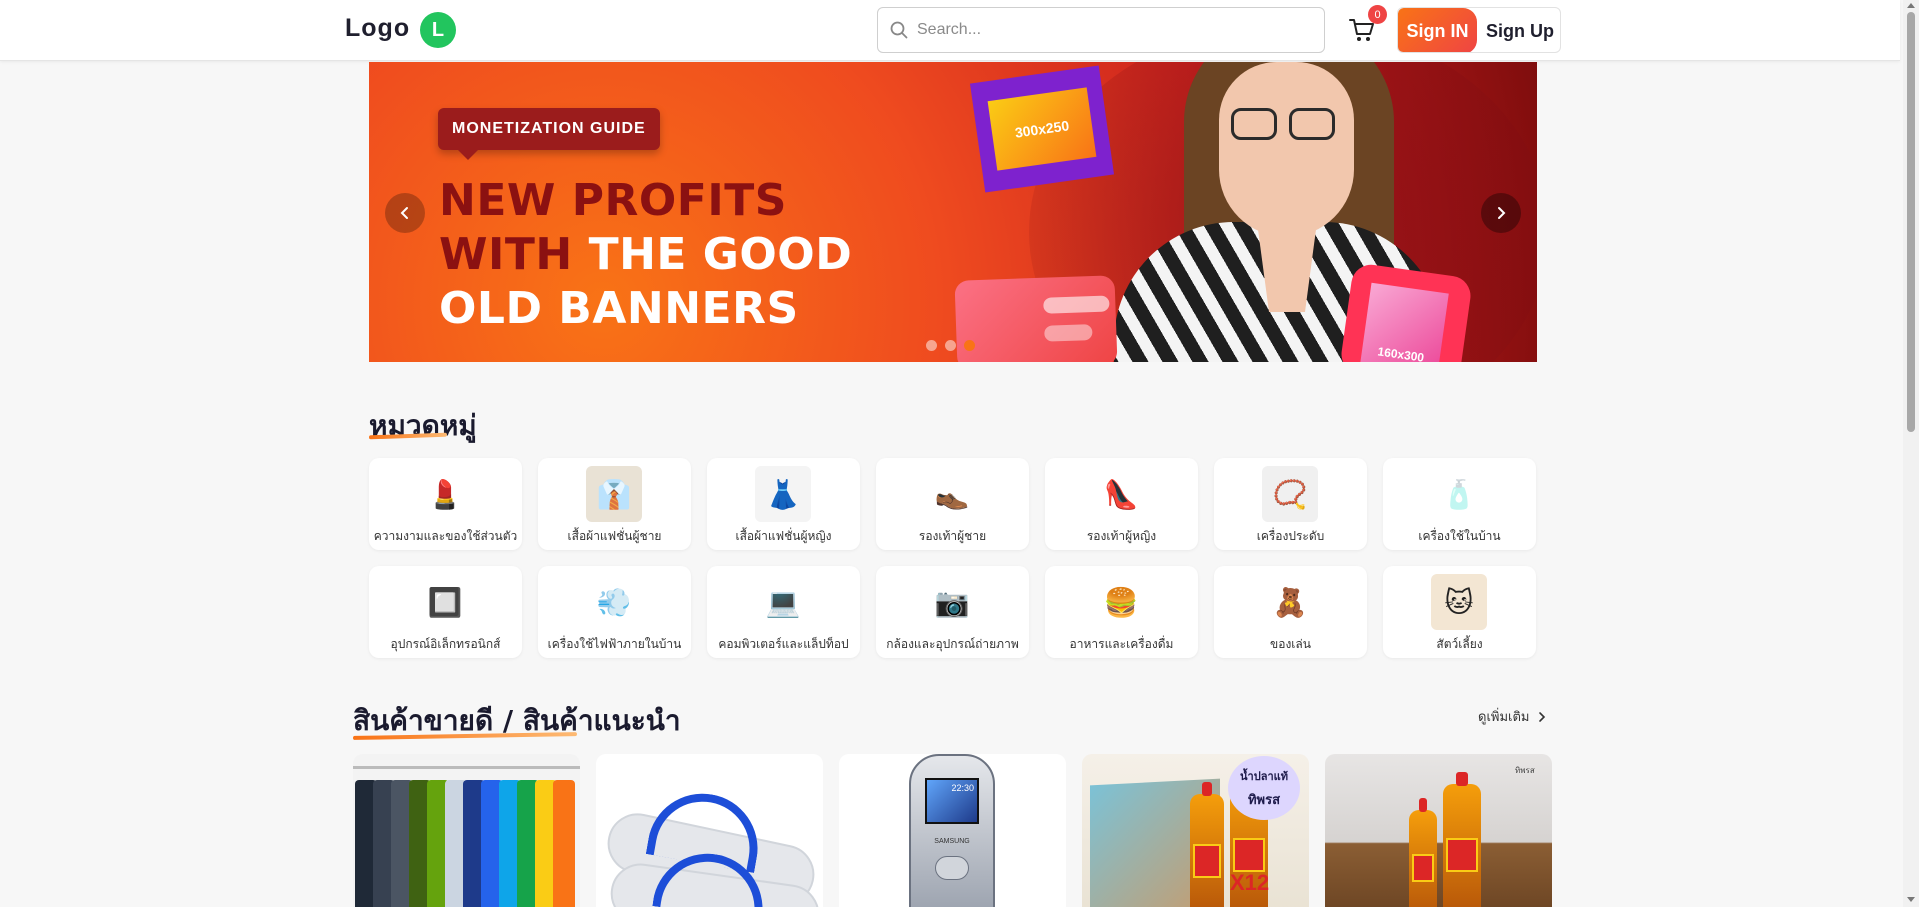  I want to click on humidifier-icon: 🧴, so click(1459, 494).